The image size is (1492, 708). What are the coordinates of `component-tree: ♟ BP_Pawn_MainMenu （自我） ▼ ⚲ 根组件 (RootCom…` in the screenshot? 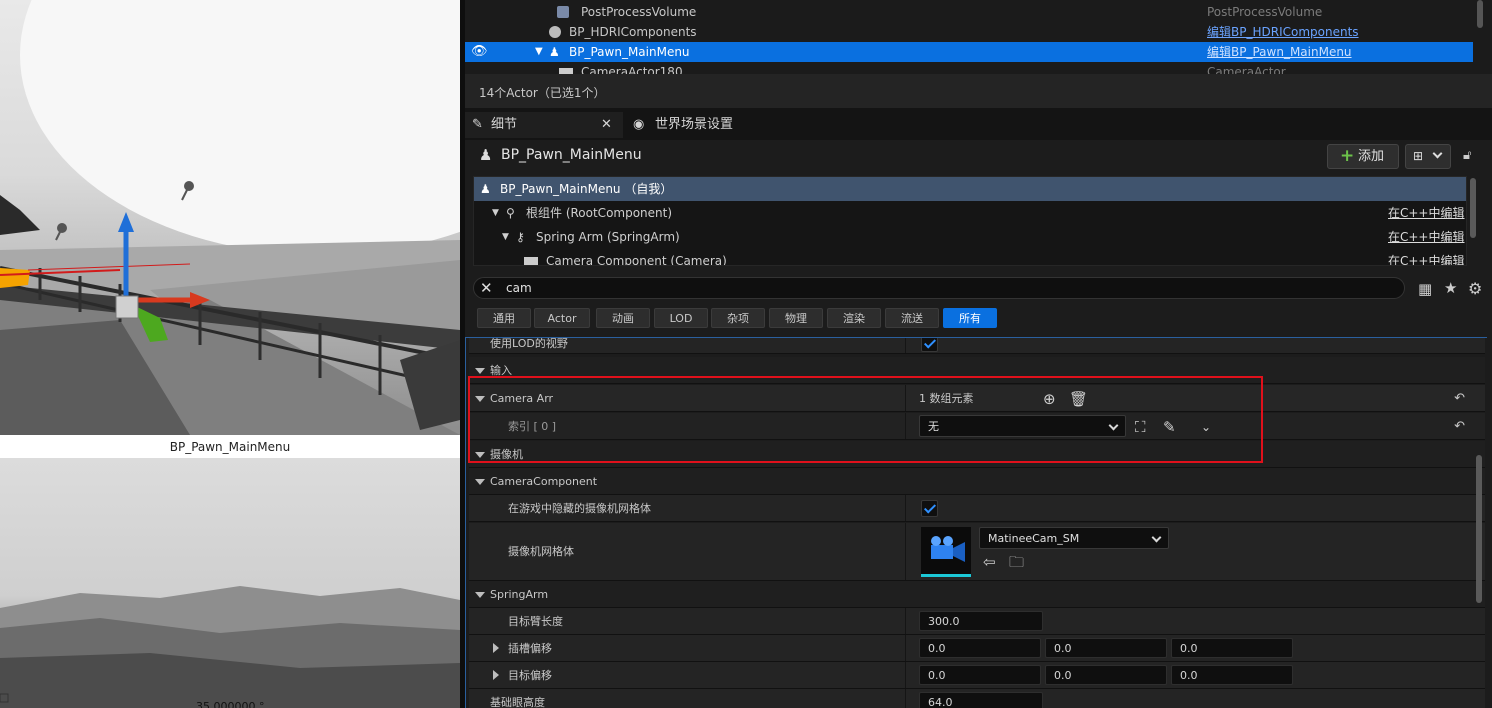 It's located at (970, 221).